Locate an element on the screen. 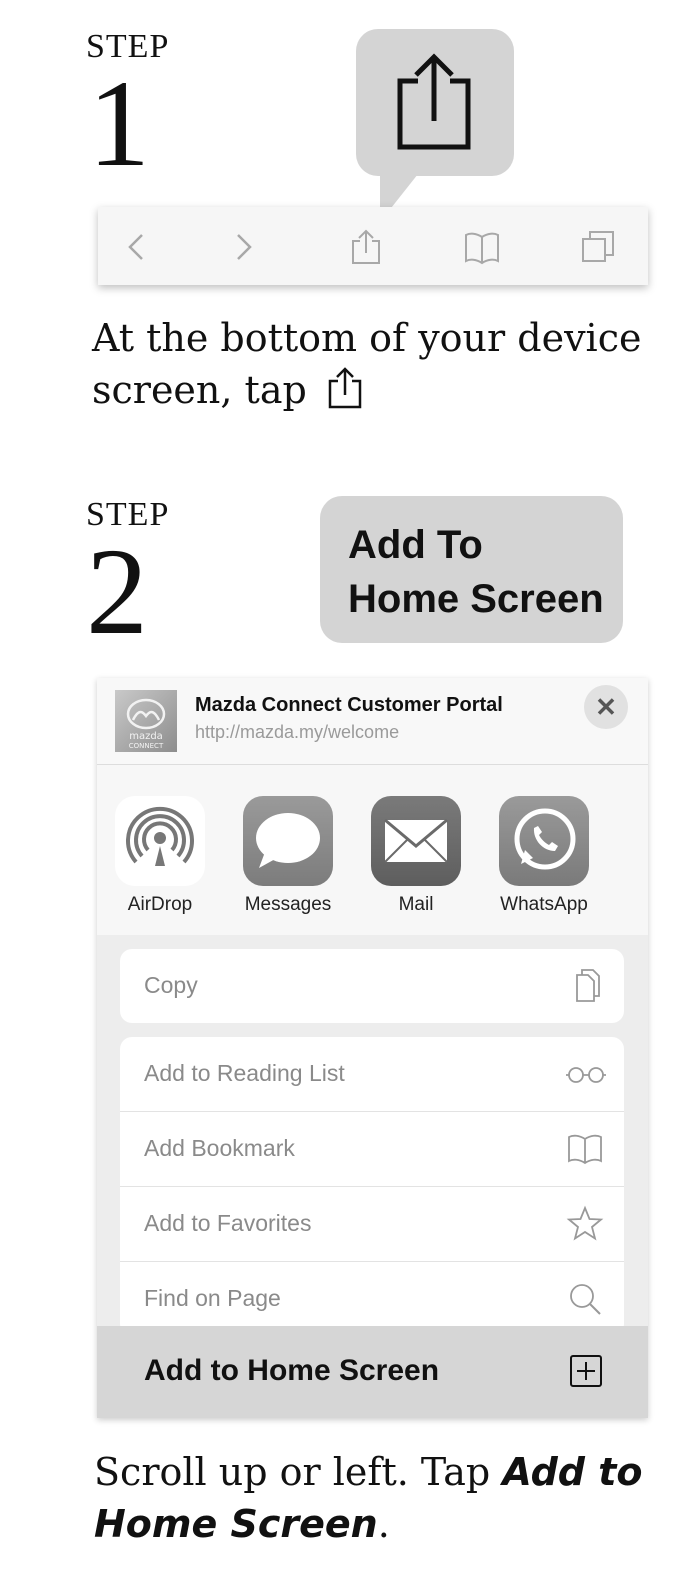 This screenshot has width=689, height=1587. safari-toolbar is located at coordinates (373, 246).